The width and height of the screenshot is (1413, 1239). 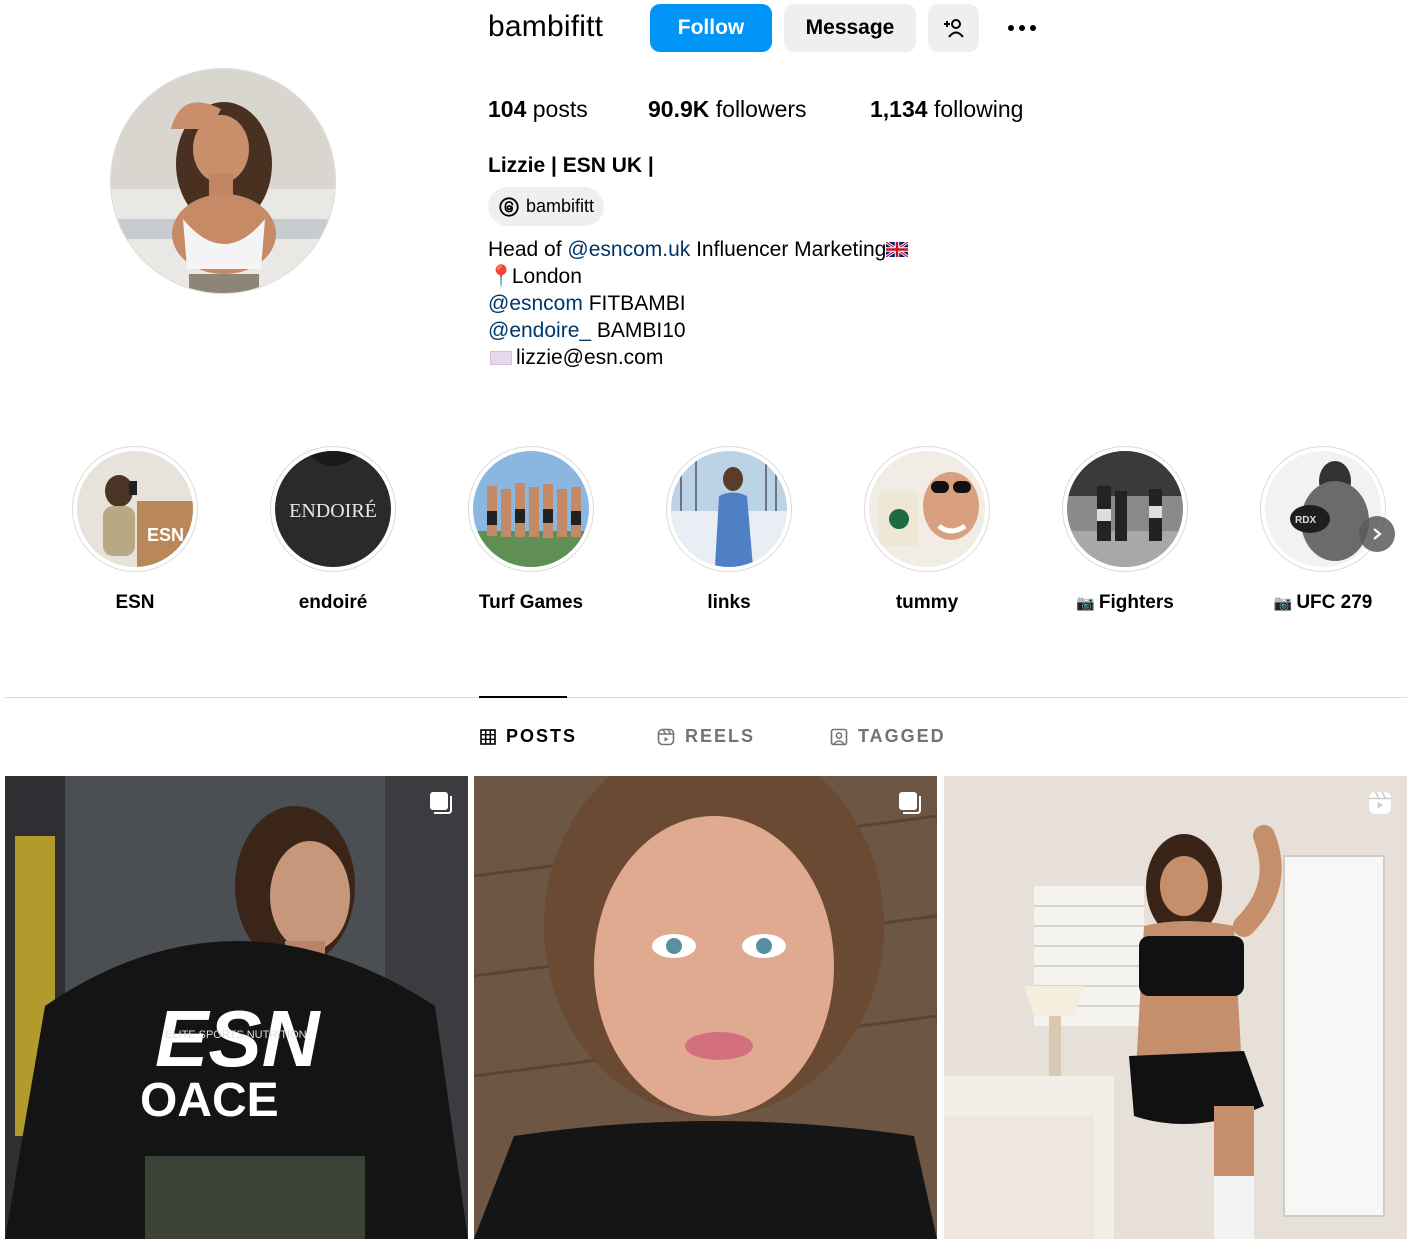 What do you see at coordinates (528, 249) in the screenshot?
I see `bio-text: Head of` at bounding box center [528, 249].